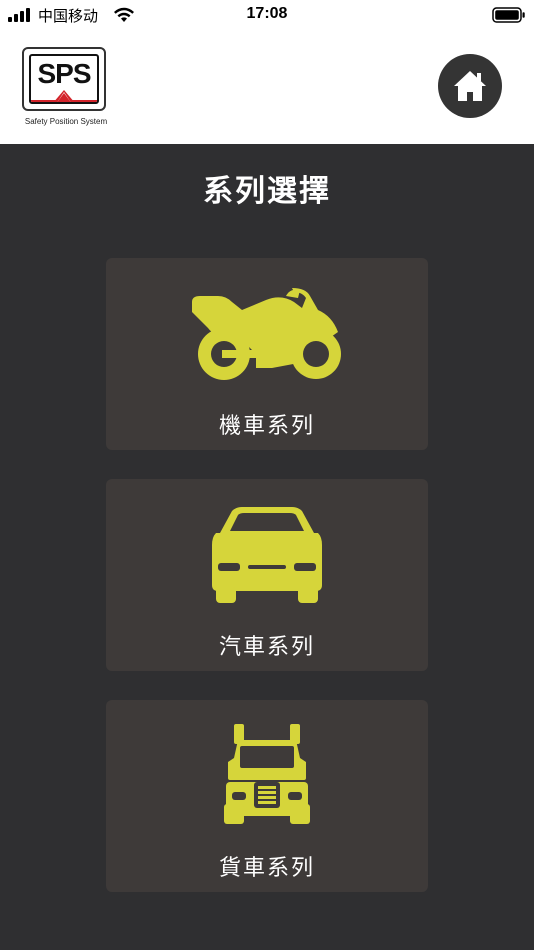  I want to click on car-icon, so click(267, 555).